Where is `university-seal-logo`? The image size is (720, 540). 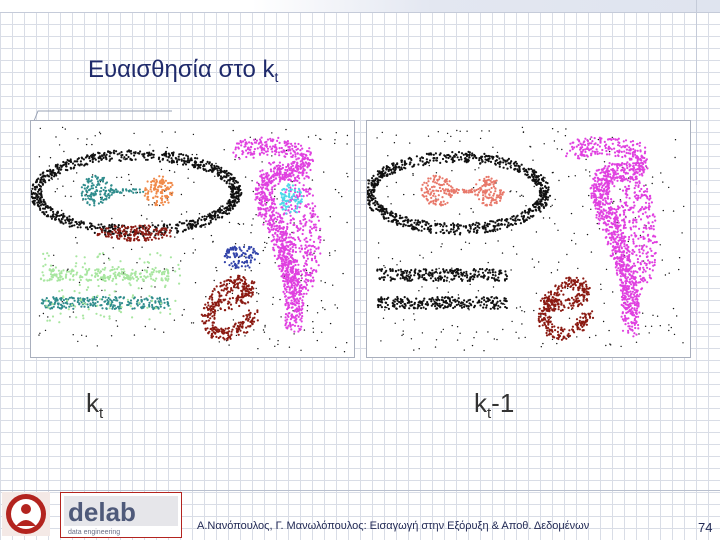
university-seal-logo is located at coordinates (26, 514).